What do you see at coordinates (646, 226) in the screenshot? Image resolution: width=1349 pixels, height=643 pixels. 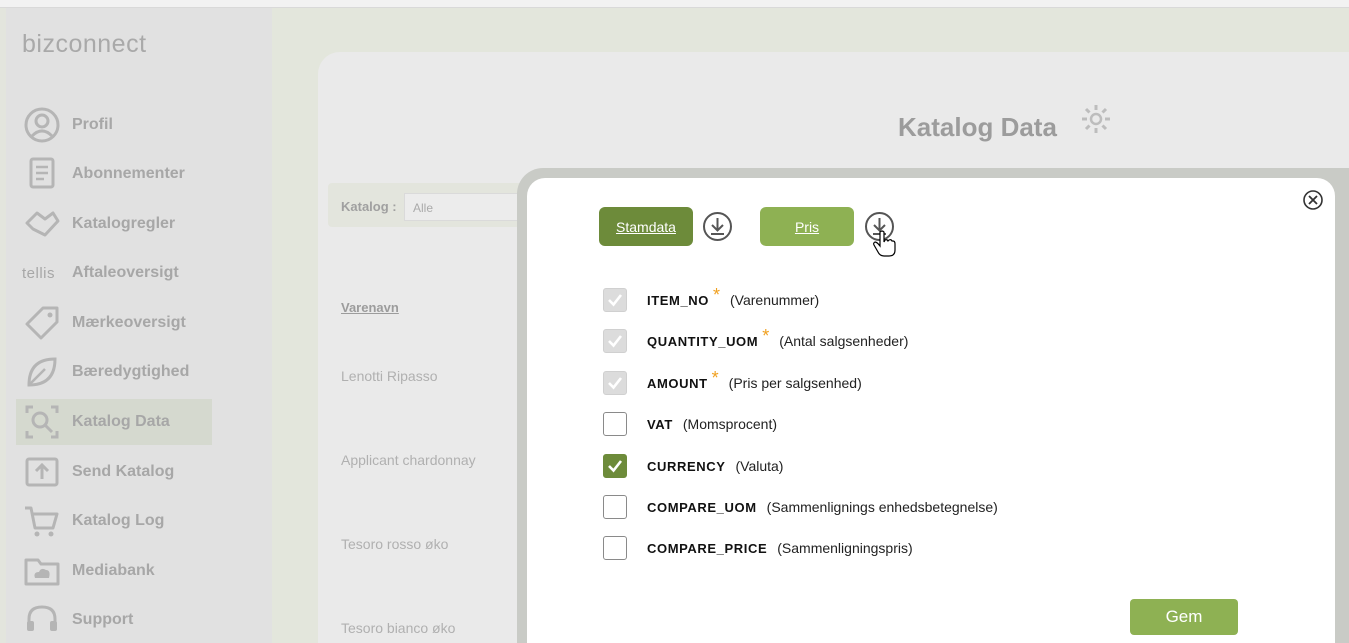 I see `tab-stamdata: Stamdata` at bounding box center [646, 226].